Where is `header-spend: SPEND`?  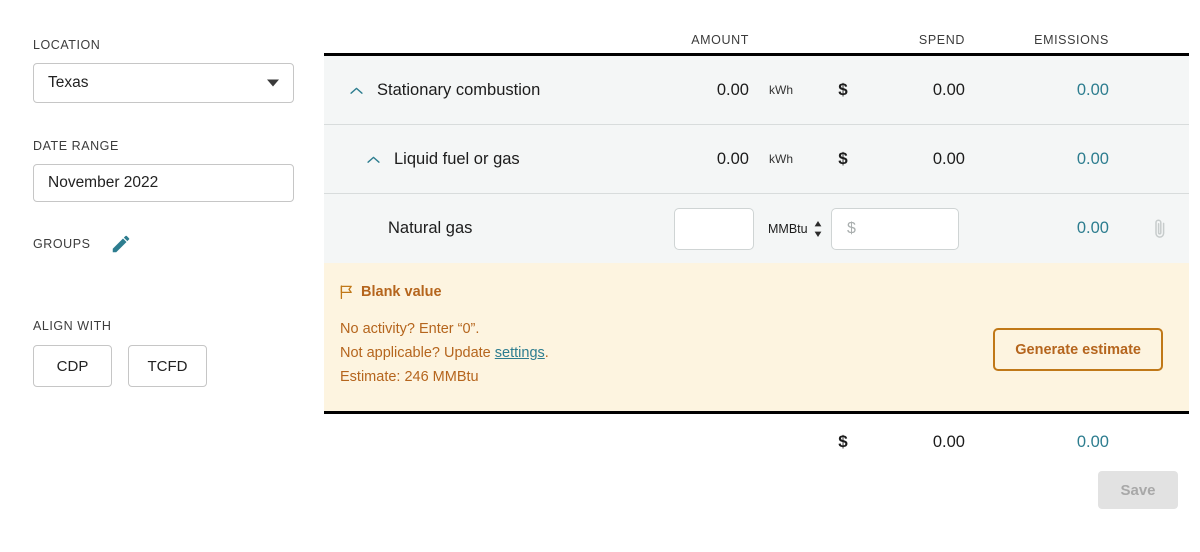
header-spend: SPEND is located at coordinates (941, 40).